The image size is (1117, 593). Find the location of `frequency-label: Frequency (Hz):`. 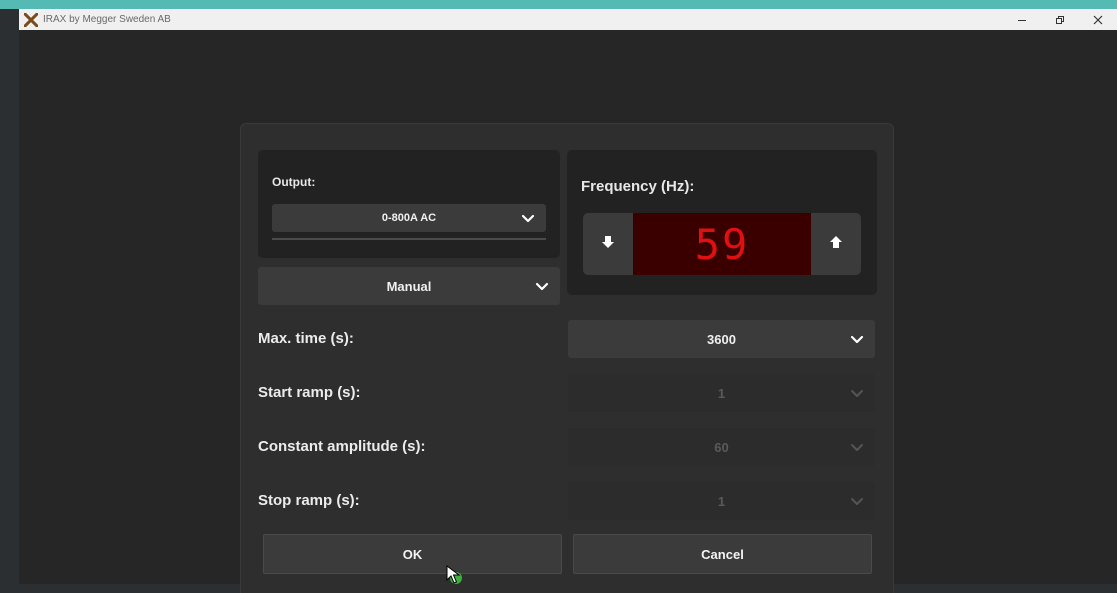

frequency-label: Frequency (Hz): is located at coordinates (638, 186).